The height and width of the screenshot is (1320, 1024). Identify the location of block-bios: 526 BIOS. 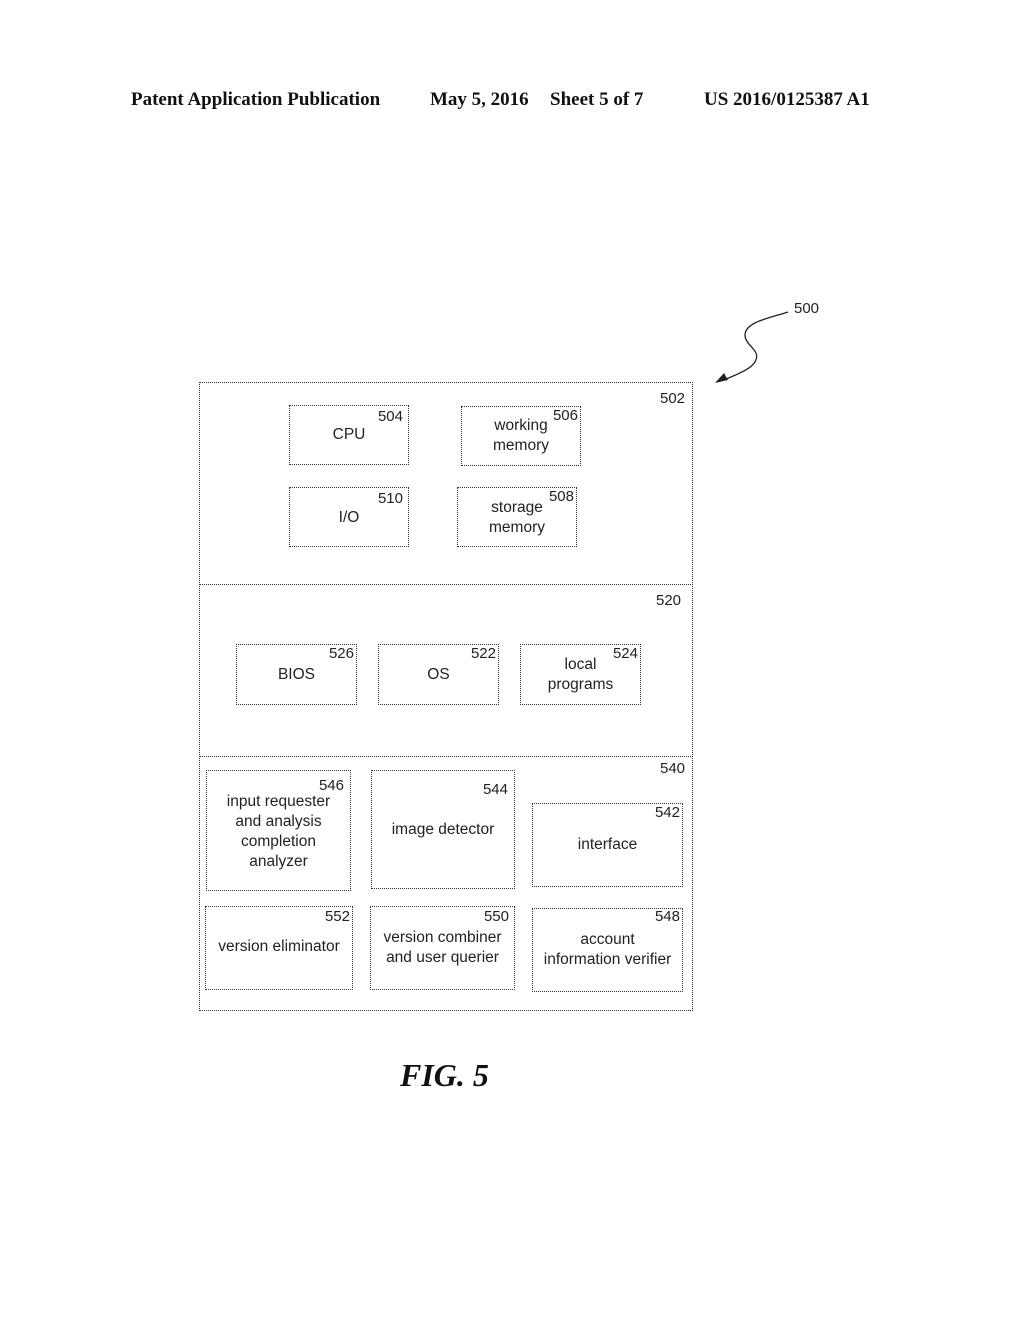
(296, 674).